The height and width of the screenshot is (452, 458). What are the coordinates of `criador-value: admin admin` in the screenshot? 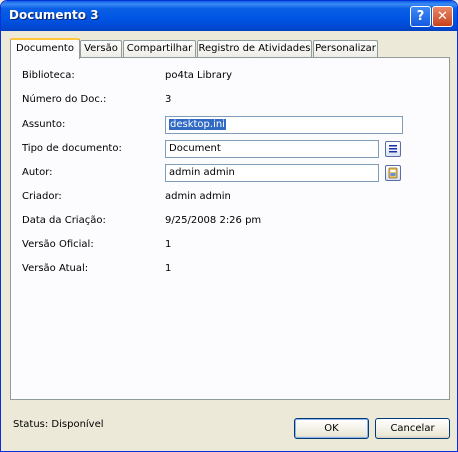 It's located at (198, 196).